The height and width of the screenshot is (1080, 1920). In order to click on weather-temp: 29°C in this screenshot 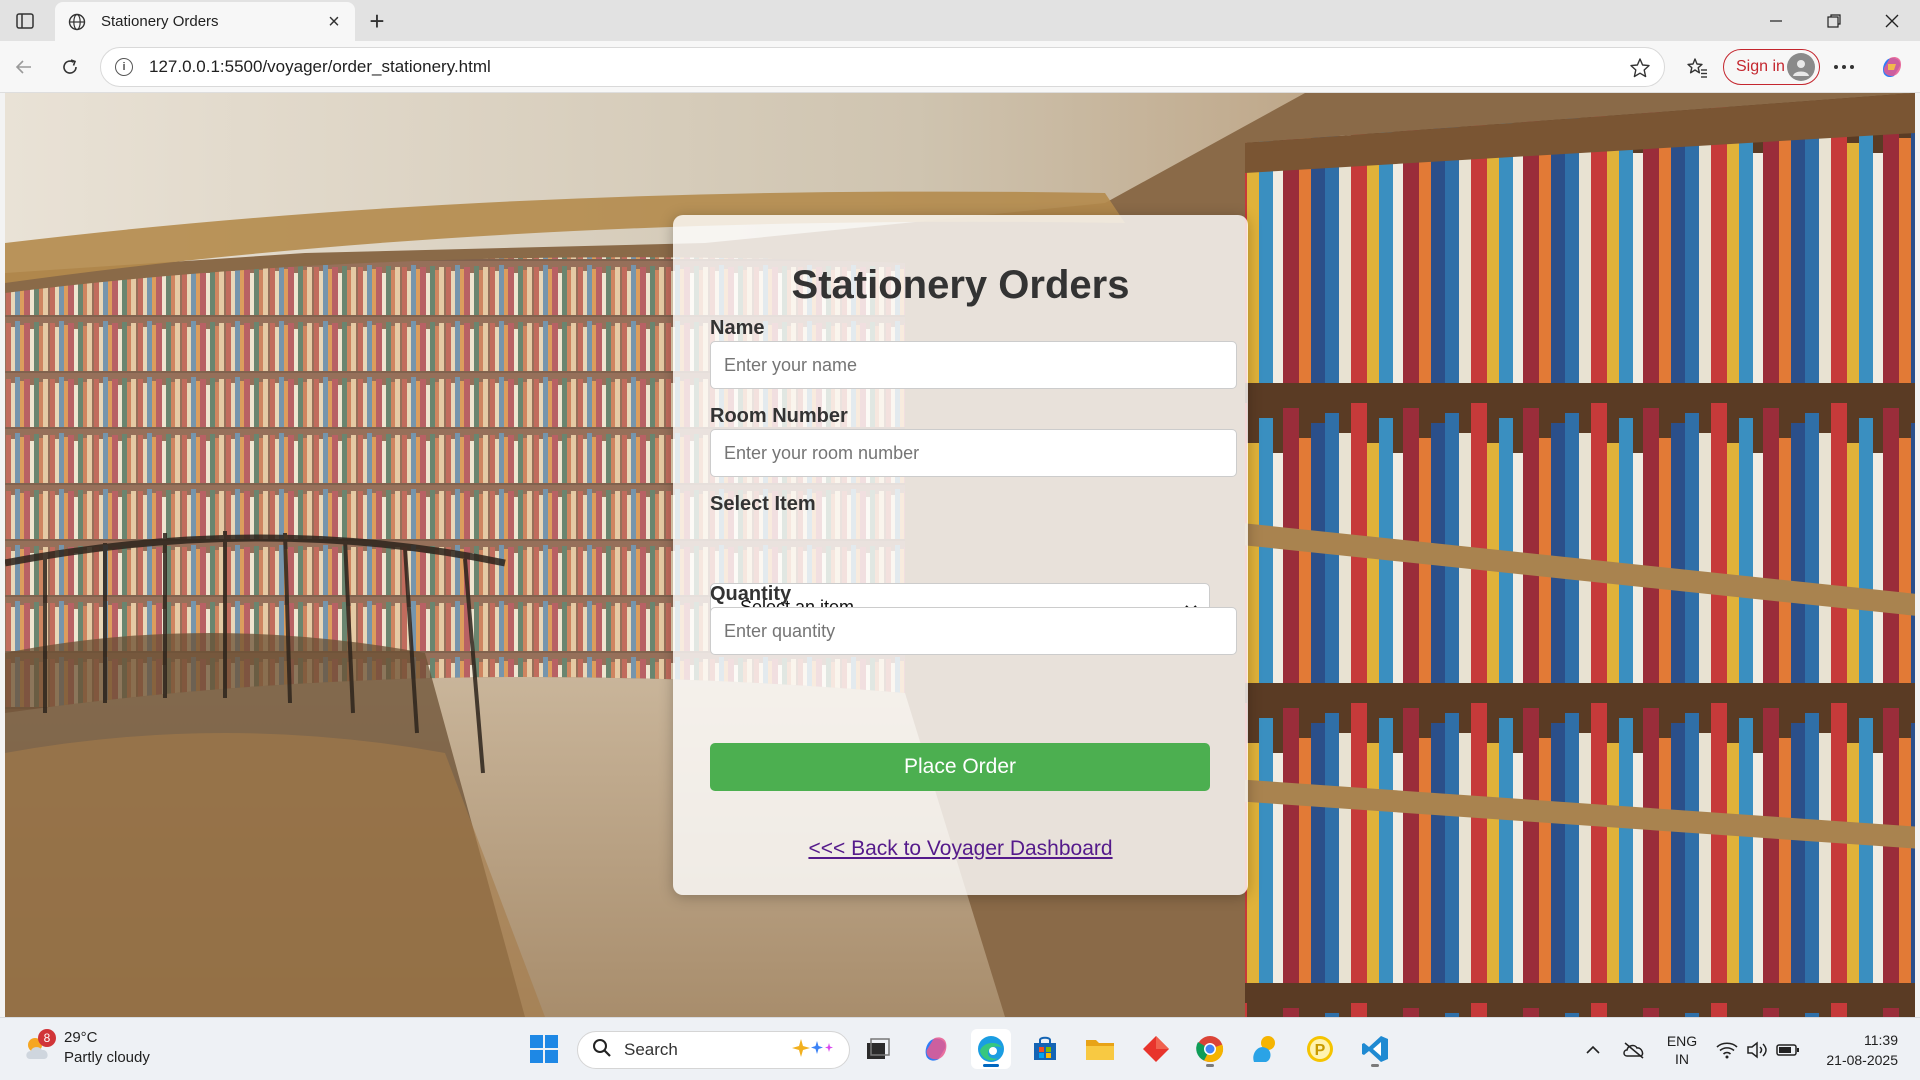, I will do `click(81, 1037)`.